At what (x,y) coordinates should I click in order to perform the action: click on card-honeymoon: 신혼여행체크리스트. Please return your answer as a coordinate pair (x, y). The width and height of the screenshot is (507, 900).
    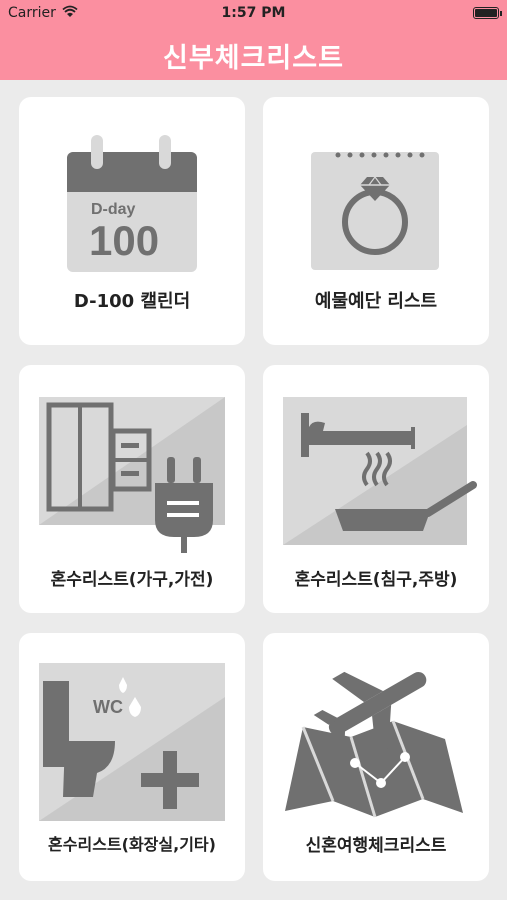
    Looking at the image, I should click on (376, 757).